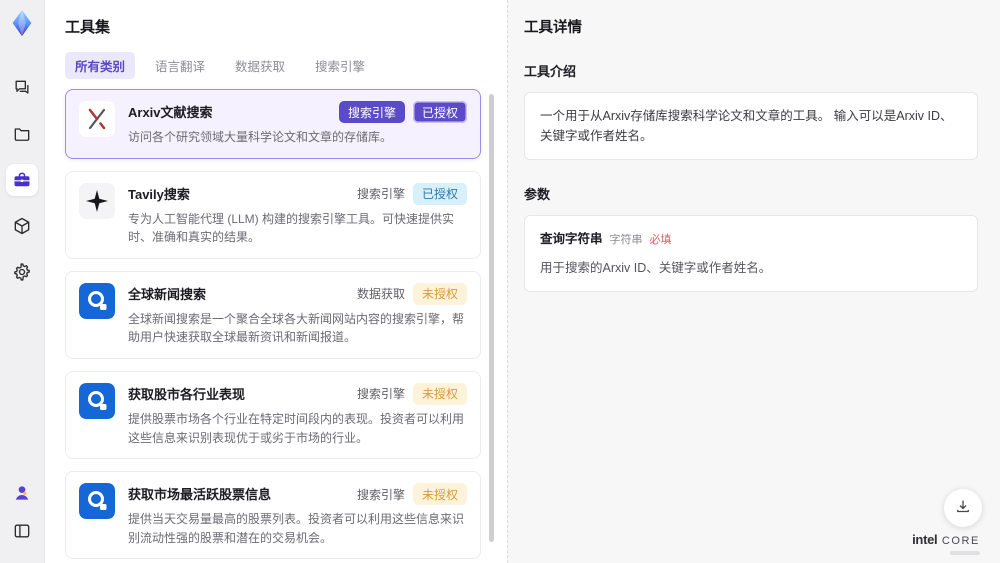 This screenshot has height=563, width=1000. What do you see at coordinates (159, 194) in the screenshot?
I see `tool-name: Tavily搜索` at bounding box center [159, 194].